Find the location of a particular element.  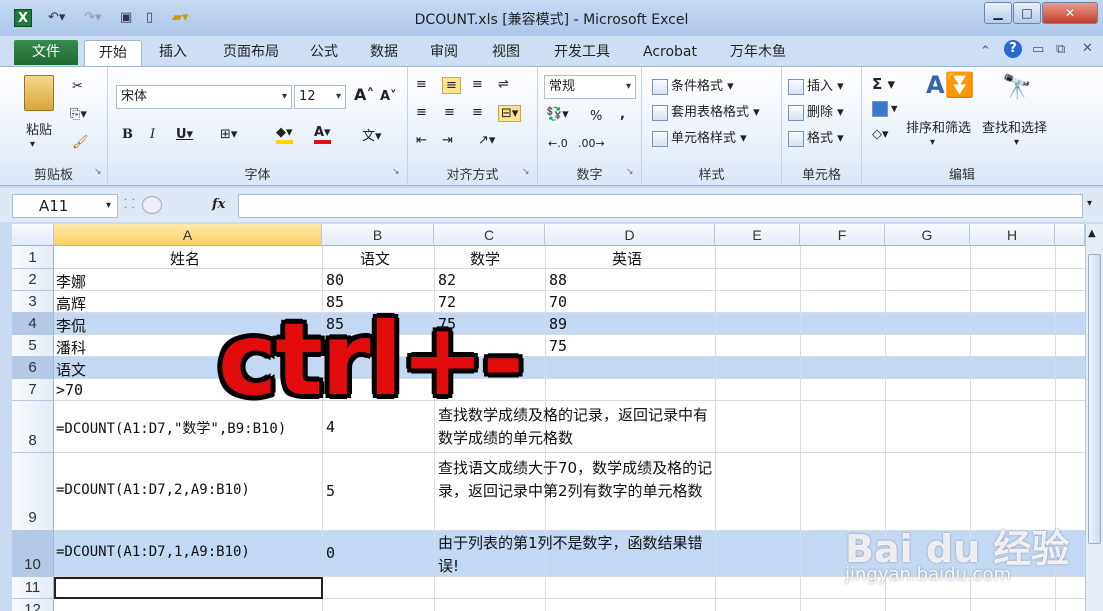

tab-developer: 开发工具 is located at coordinates (582, 53).